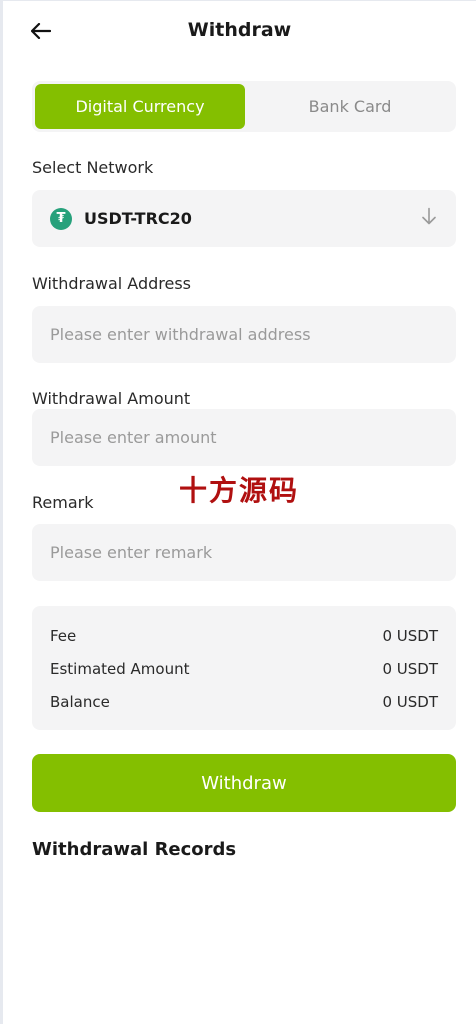 This screenshot has height=1024, width=476. What do you see at coordinates (80, 702) in the screenshot?
I see `balance-label: Balance` at bounding box center [80, 702].